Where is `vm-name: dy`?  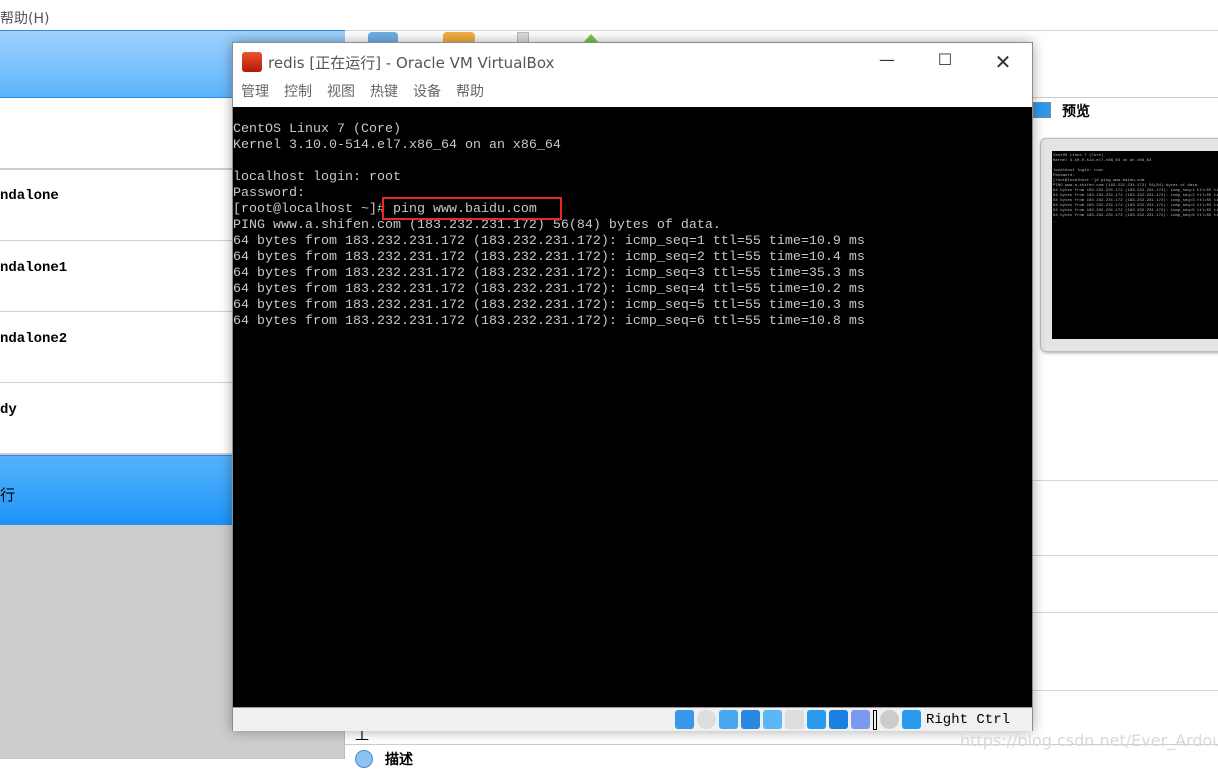
vm-name: dy is located at coordinates (8, 410).